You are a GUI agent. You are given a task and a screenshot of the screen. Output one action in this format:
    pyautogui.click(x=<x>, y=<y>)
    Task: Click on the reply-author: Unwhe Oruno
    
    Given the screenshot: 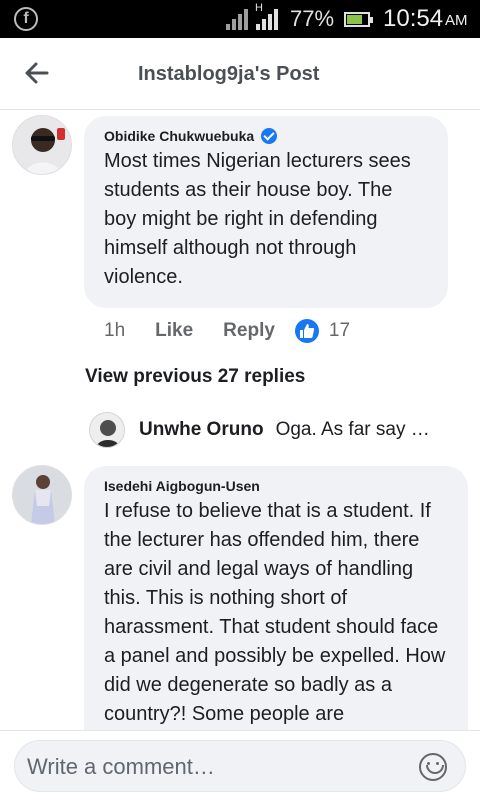 What is the action you would take?
    pyautogui.click(x=201, y=429)
    